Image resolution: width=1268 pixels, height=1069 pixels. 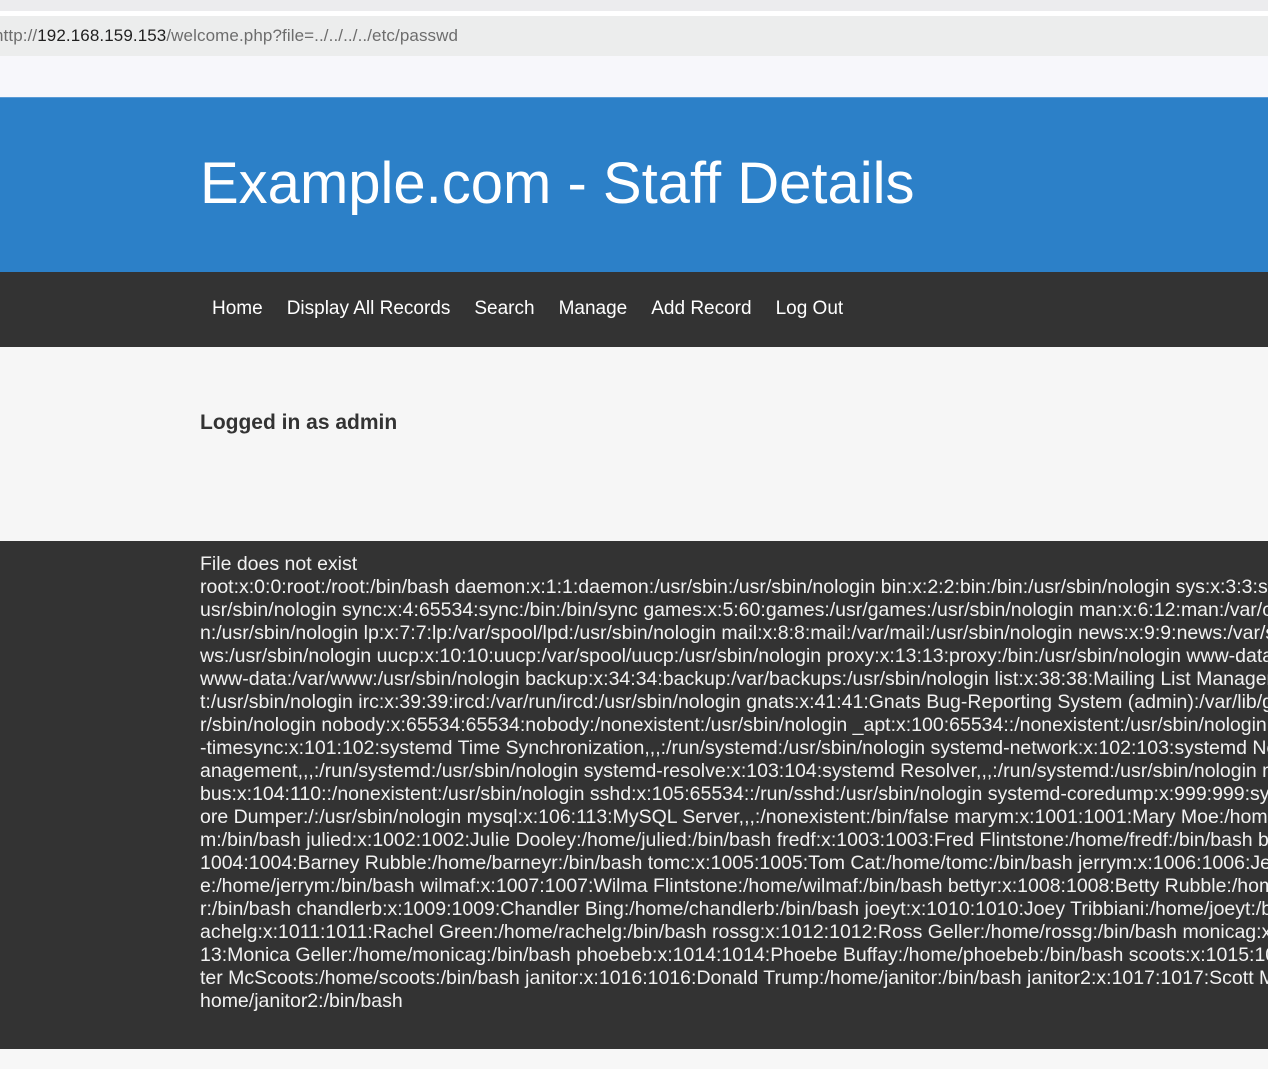 I want to click on url-host: 192.168.159.153, so click(x=102, y=35).